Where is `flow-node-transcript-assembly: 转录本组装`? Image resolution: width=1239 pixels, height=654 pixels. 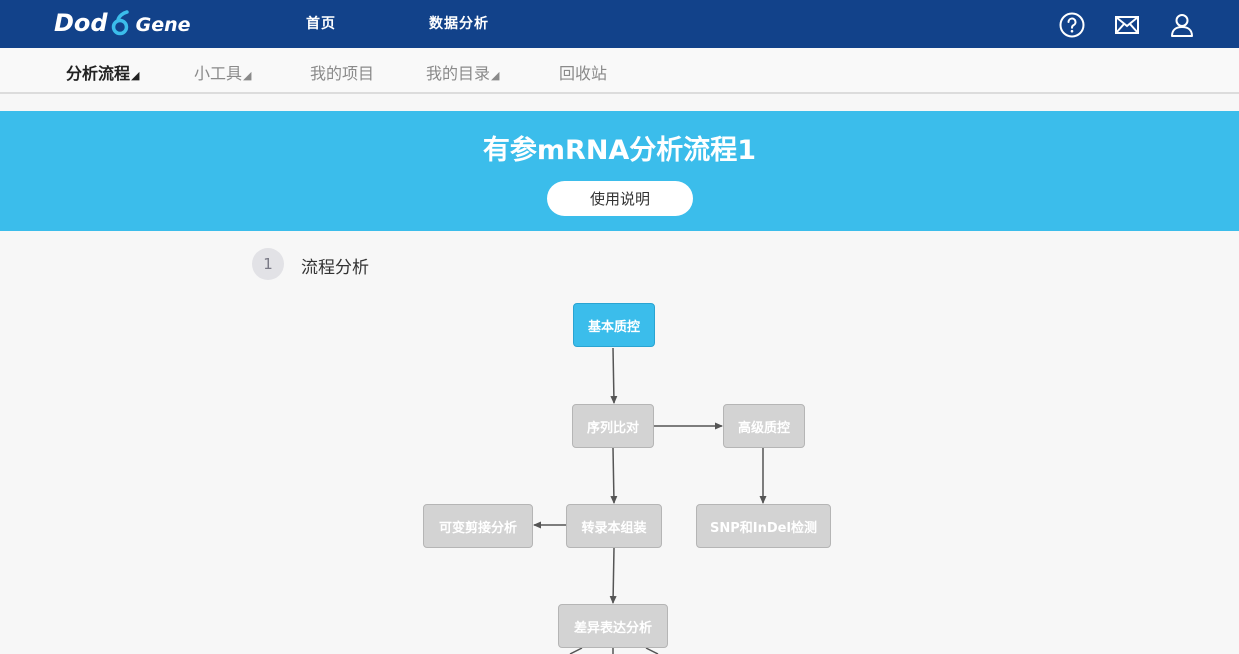
flow-node-transcript-assembly: 转录本组装 is located at coordinates (614, 526).